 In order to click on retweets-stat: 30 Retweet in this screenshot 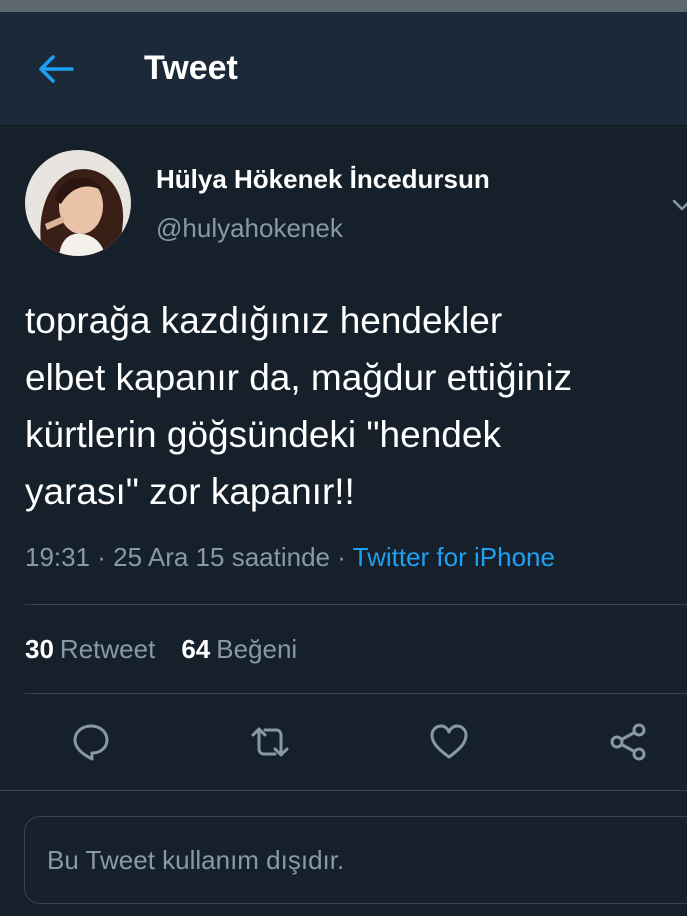, I will do `click(90, 649)`.